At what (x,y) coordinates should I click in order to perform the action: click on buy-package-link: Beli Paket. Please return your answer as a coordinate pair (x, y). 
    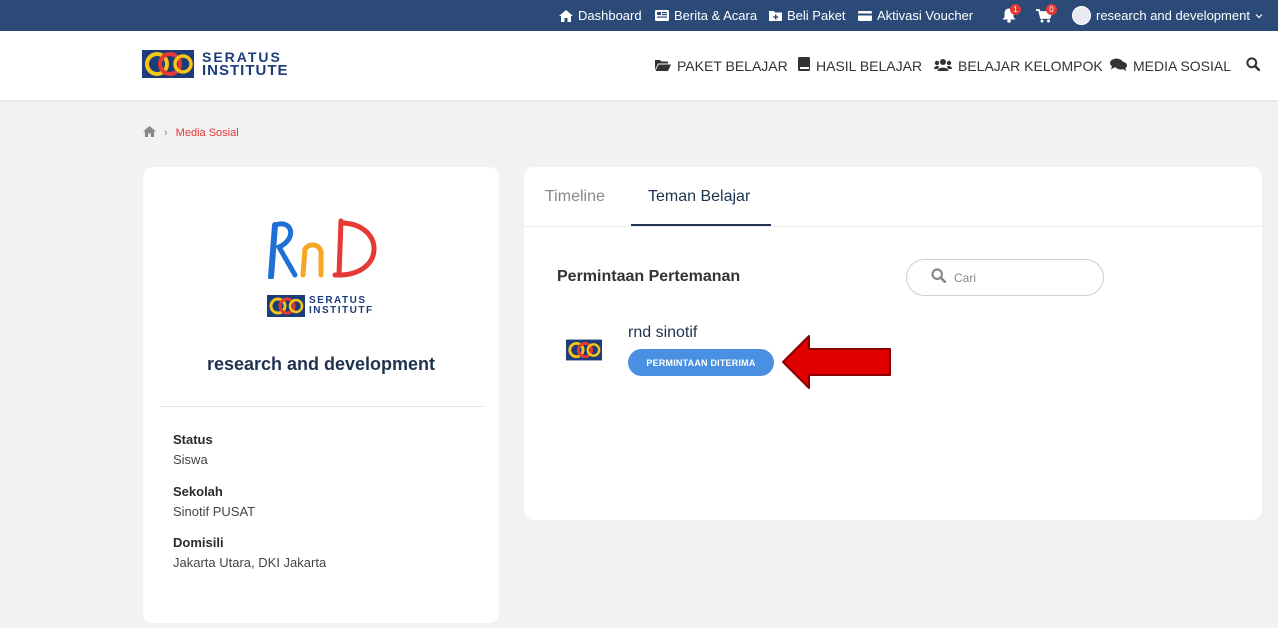
    Looking at the image, I should click on (807, 15).